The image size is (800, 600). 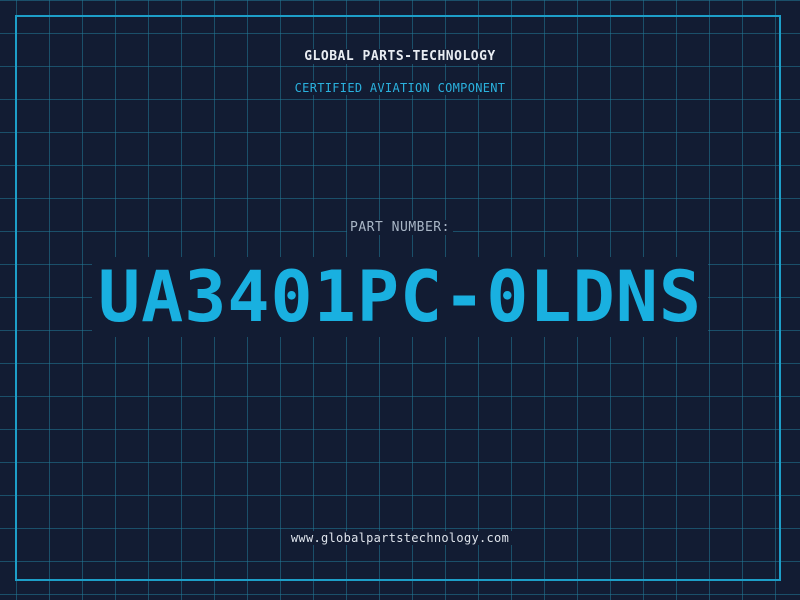 I want to click on part-number-value-text: UA3401PC-0LDNS, so click(x=399, y=297).